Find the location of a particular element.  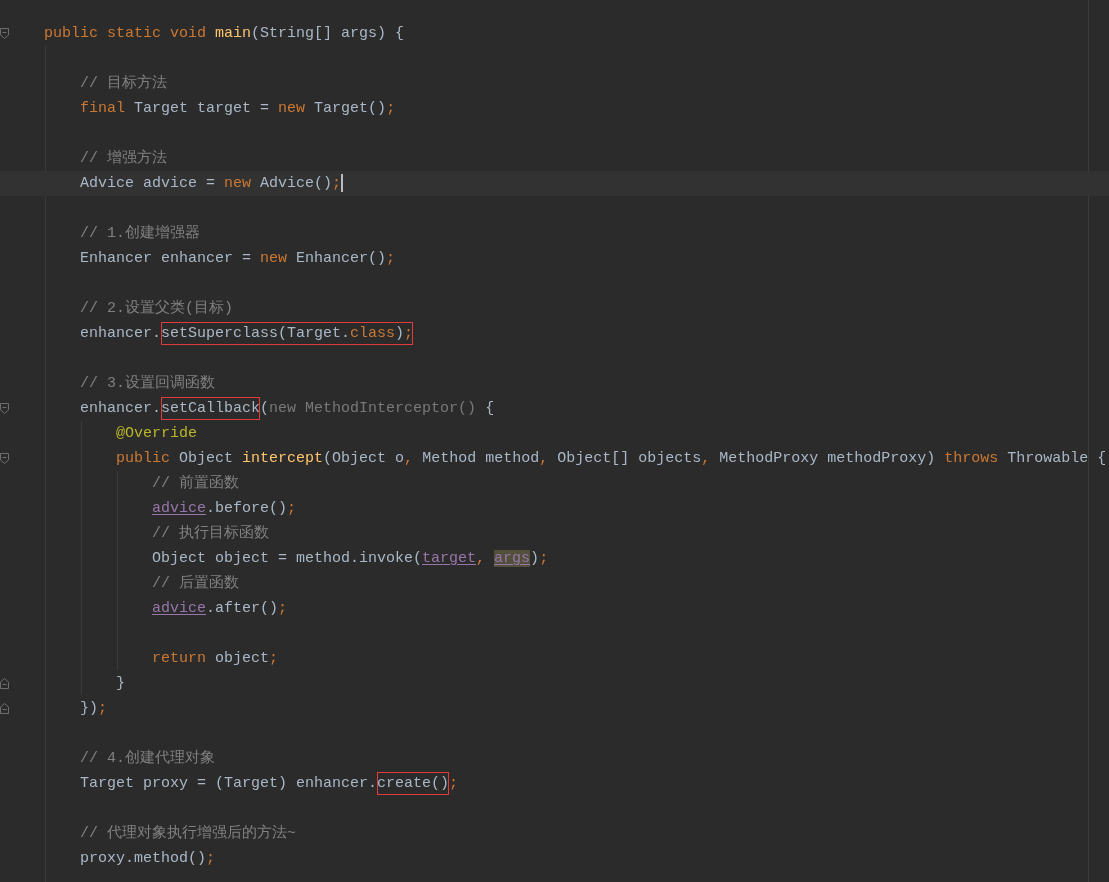

code-text: ) is located at coordinates (535, 558).